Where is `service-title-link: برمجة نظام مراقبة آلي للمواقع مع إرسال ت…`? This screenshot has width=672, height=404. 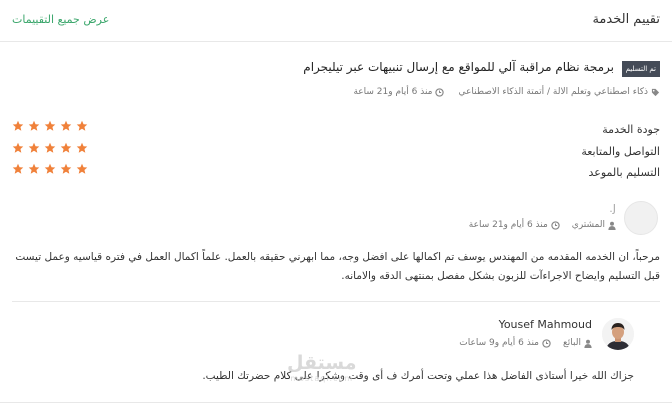 service-title-link: برمجة نظام مراقبة آلي للمواقع مع إرسال ت… is located at coordinates (458, 67).